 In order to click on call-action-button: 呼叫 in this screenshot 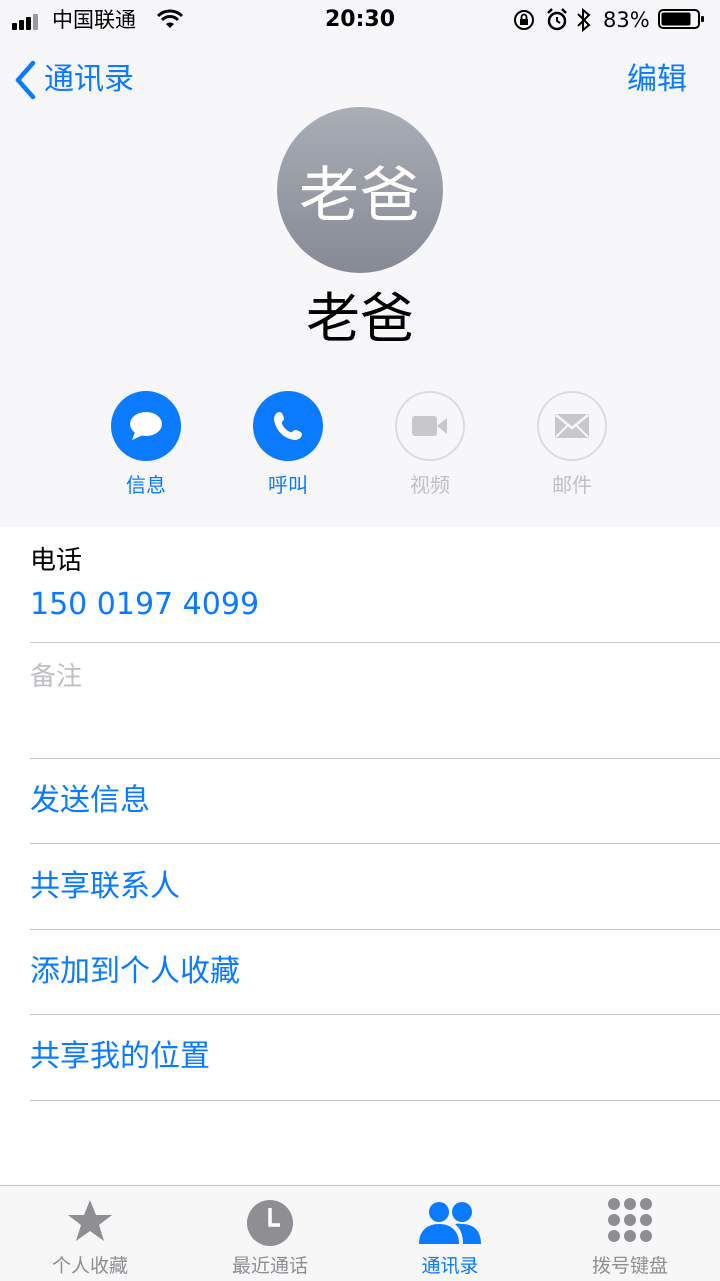, I will do `click(288, 444)`.